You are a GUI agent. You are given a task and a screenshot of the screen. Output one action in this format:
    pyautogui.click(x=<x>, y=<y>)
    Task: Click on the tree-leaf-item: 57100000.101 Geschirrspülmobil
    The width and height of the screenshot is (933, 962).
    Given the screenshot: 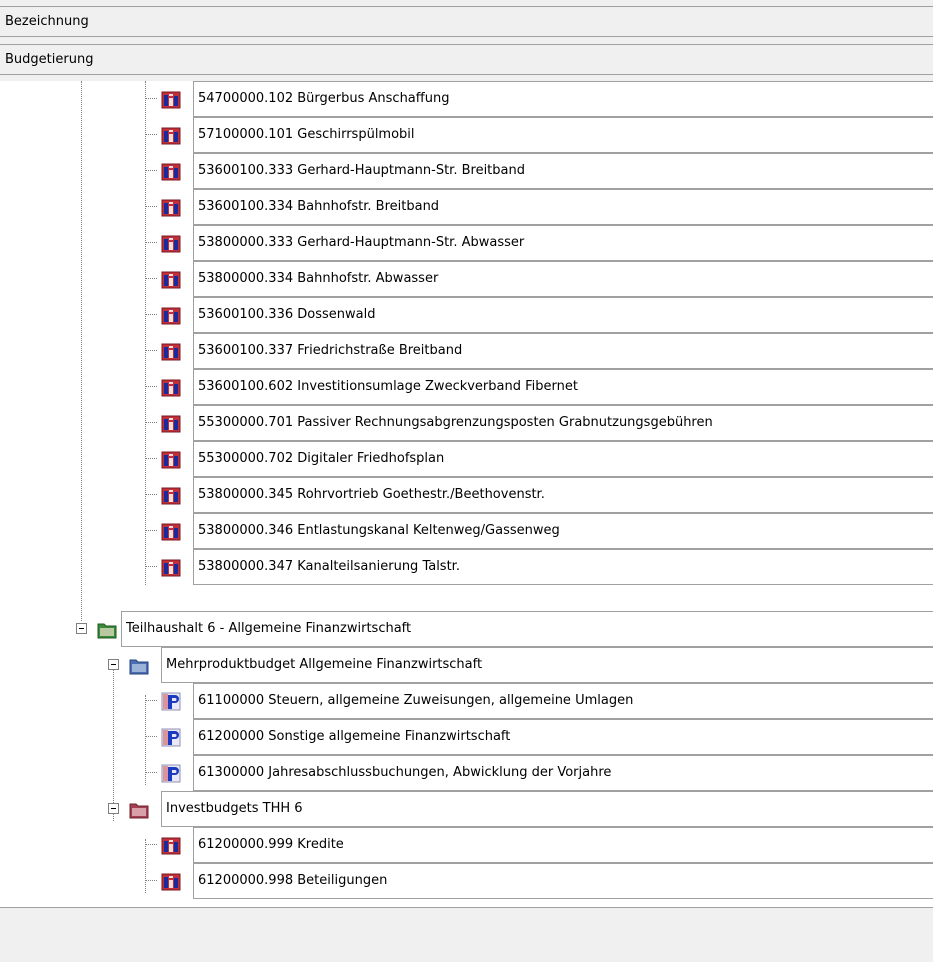 What is the action you would take?
    pyautogui.click(x=466, y=135)
    